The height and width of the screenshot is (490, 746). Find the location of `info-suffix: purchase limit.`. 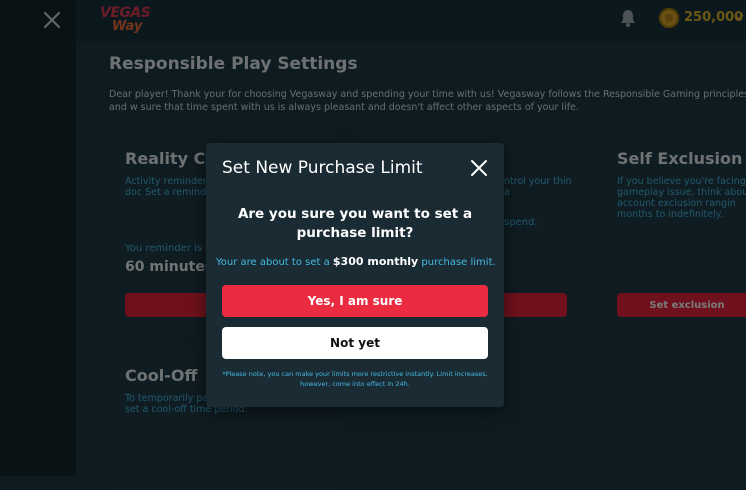

info-suffix: purchase limit. is located at coordinates (458, 262).